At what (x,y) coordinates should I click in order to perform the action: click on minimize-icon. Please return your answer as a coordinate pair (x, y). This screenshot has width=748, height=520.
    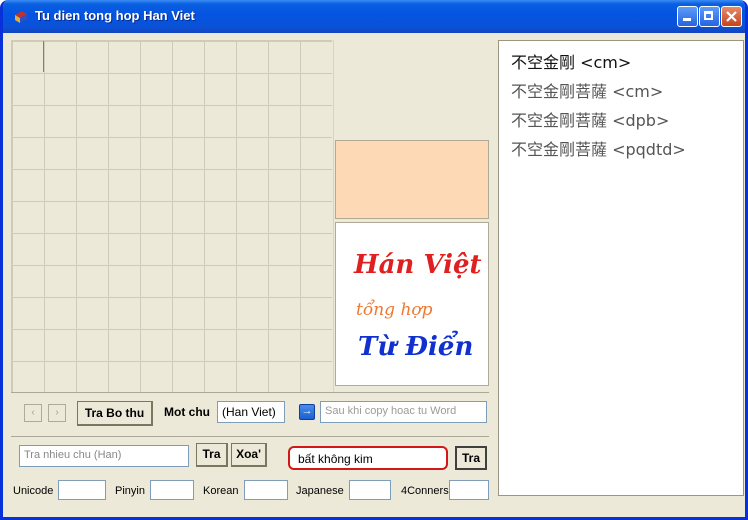
    Looking at the image, I should click on (687, 19).